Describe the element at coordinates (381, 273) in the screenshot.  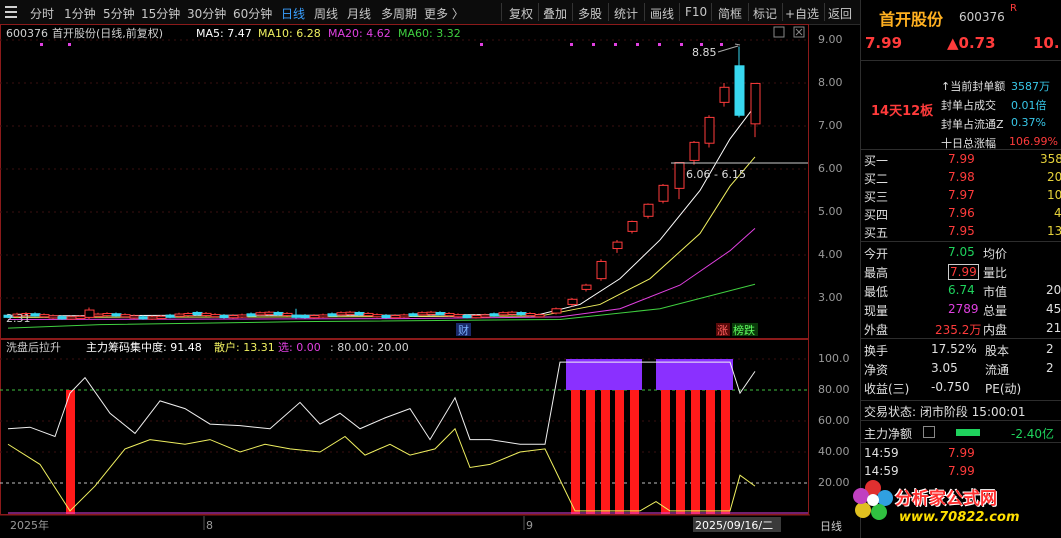
I see `ma20-line` at that location.